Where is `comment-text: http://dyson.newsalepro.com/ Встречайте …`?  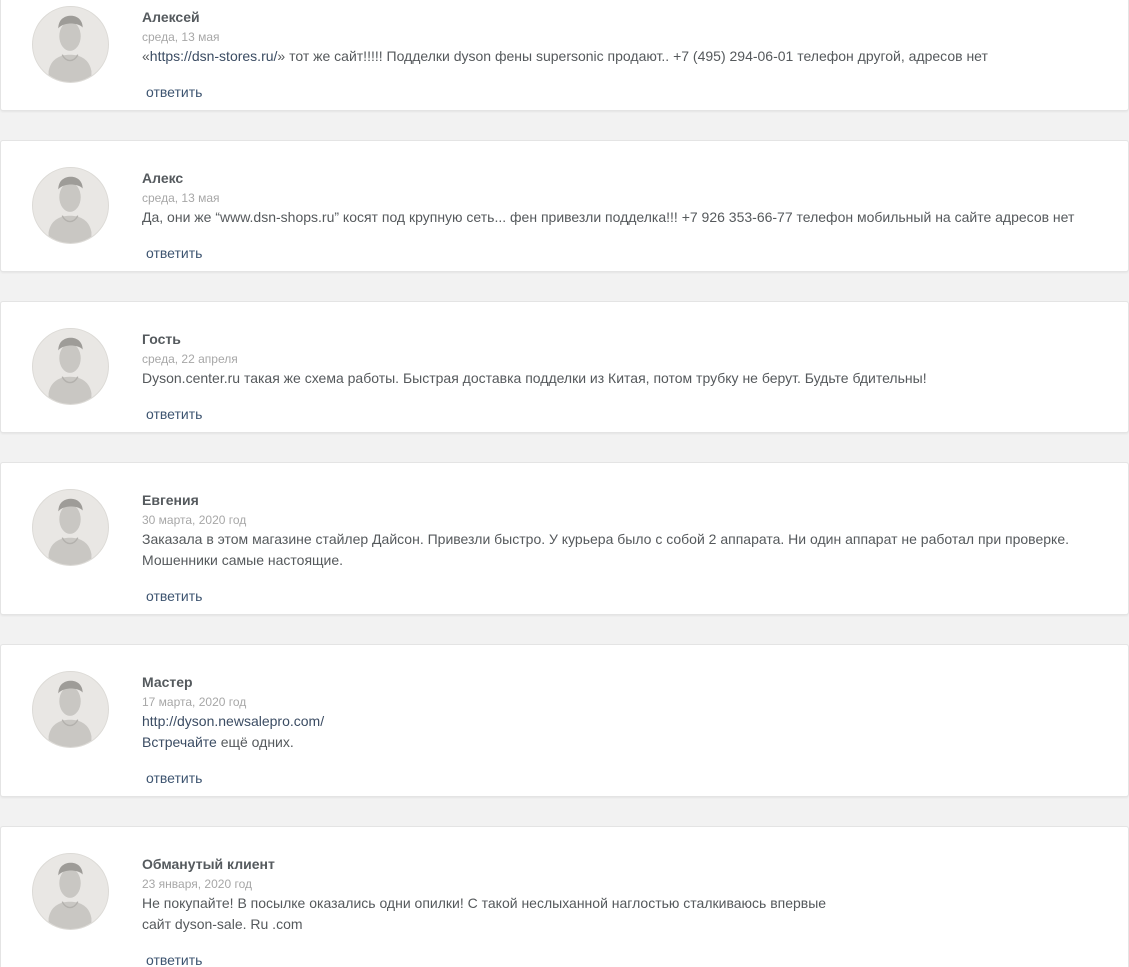
comment-text: http://dyson.newsalepro.com/ Встречайте … is located at coordinates (630, 732).